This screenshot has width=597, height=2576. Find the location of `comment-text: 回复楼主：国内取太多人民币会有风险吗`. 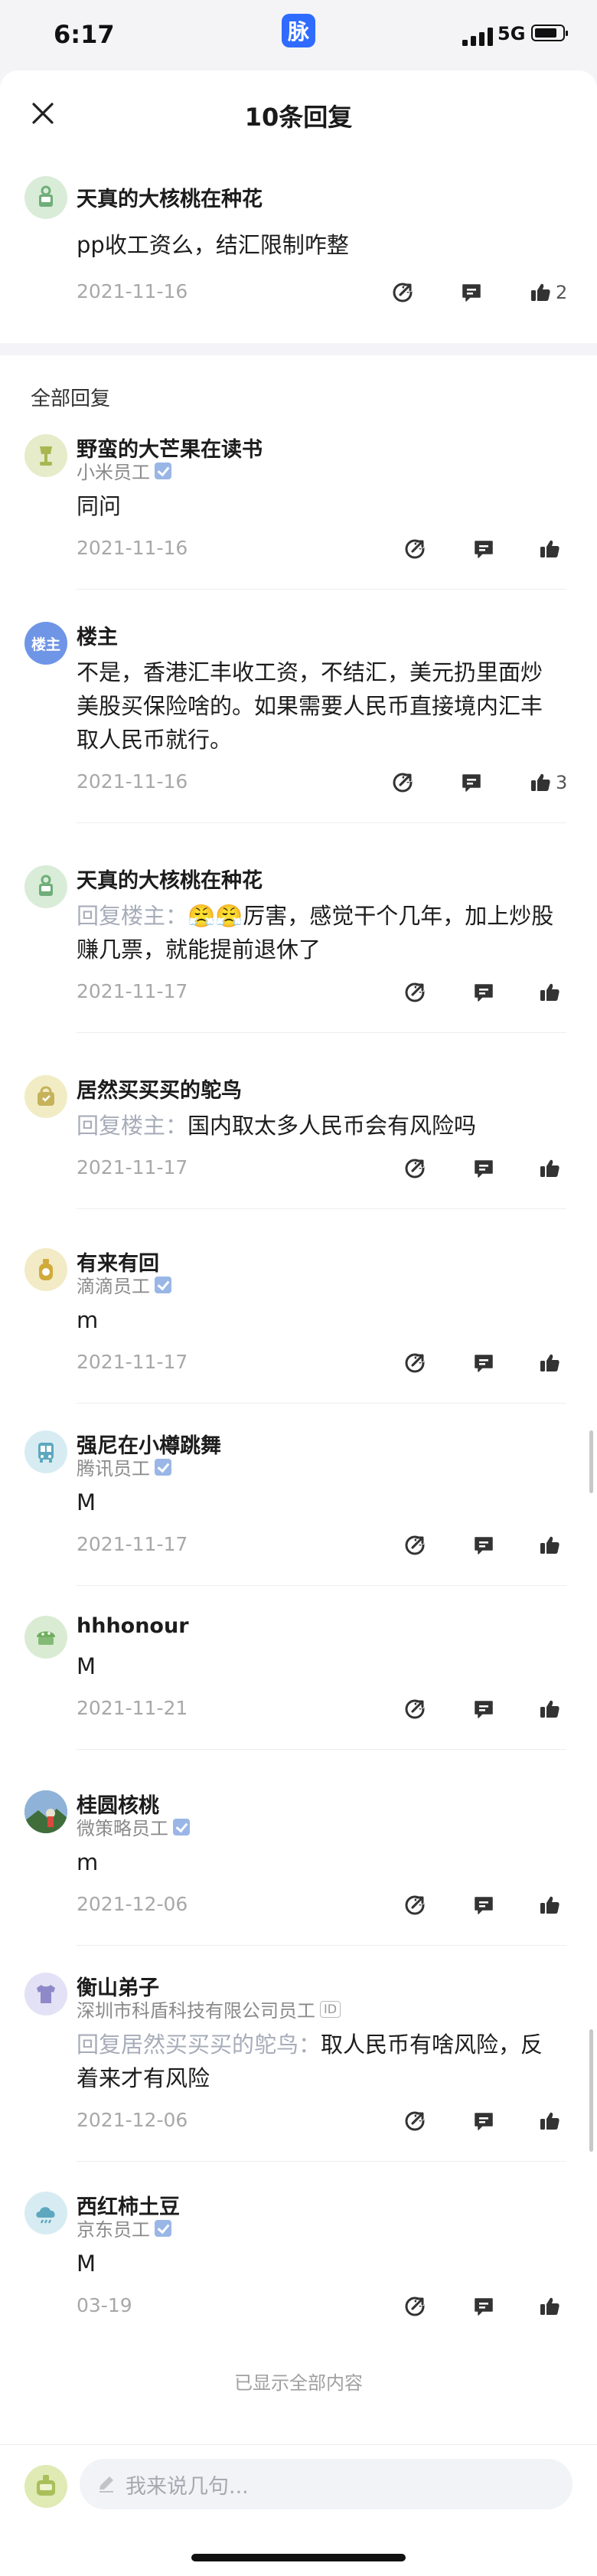

comment-text: 回复楼主：国内取太多人民币会有风险吗 is located at coordinates (318, 1126).